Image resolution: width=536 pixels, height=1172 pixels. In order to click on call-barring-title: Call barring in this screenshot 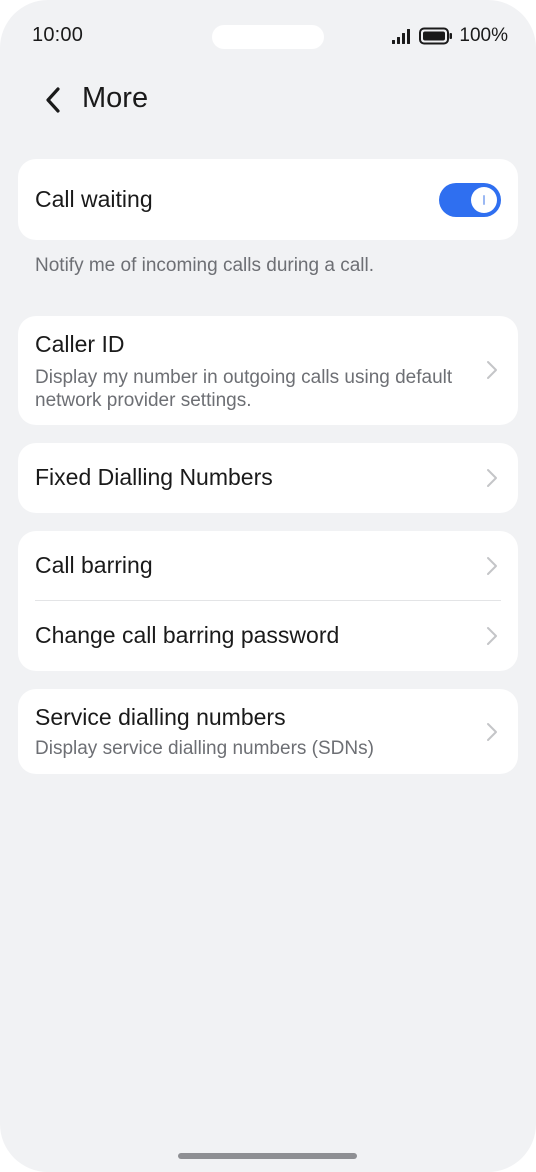, I will do `click(94, 565)`.